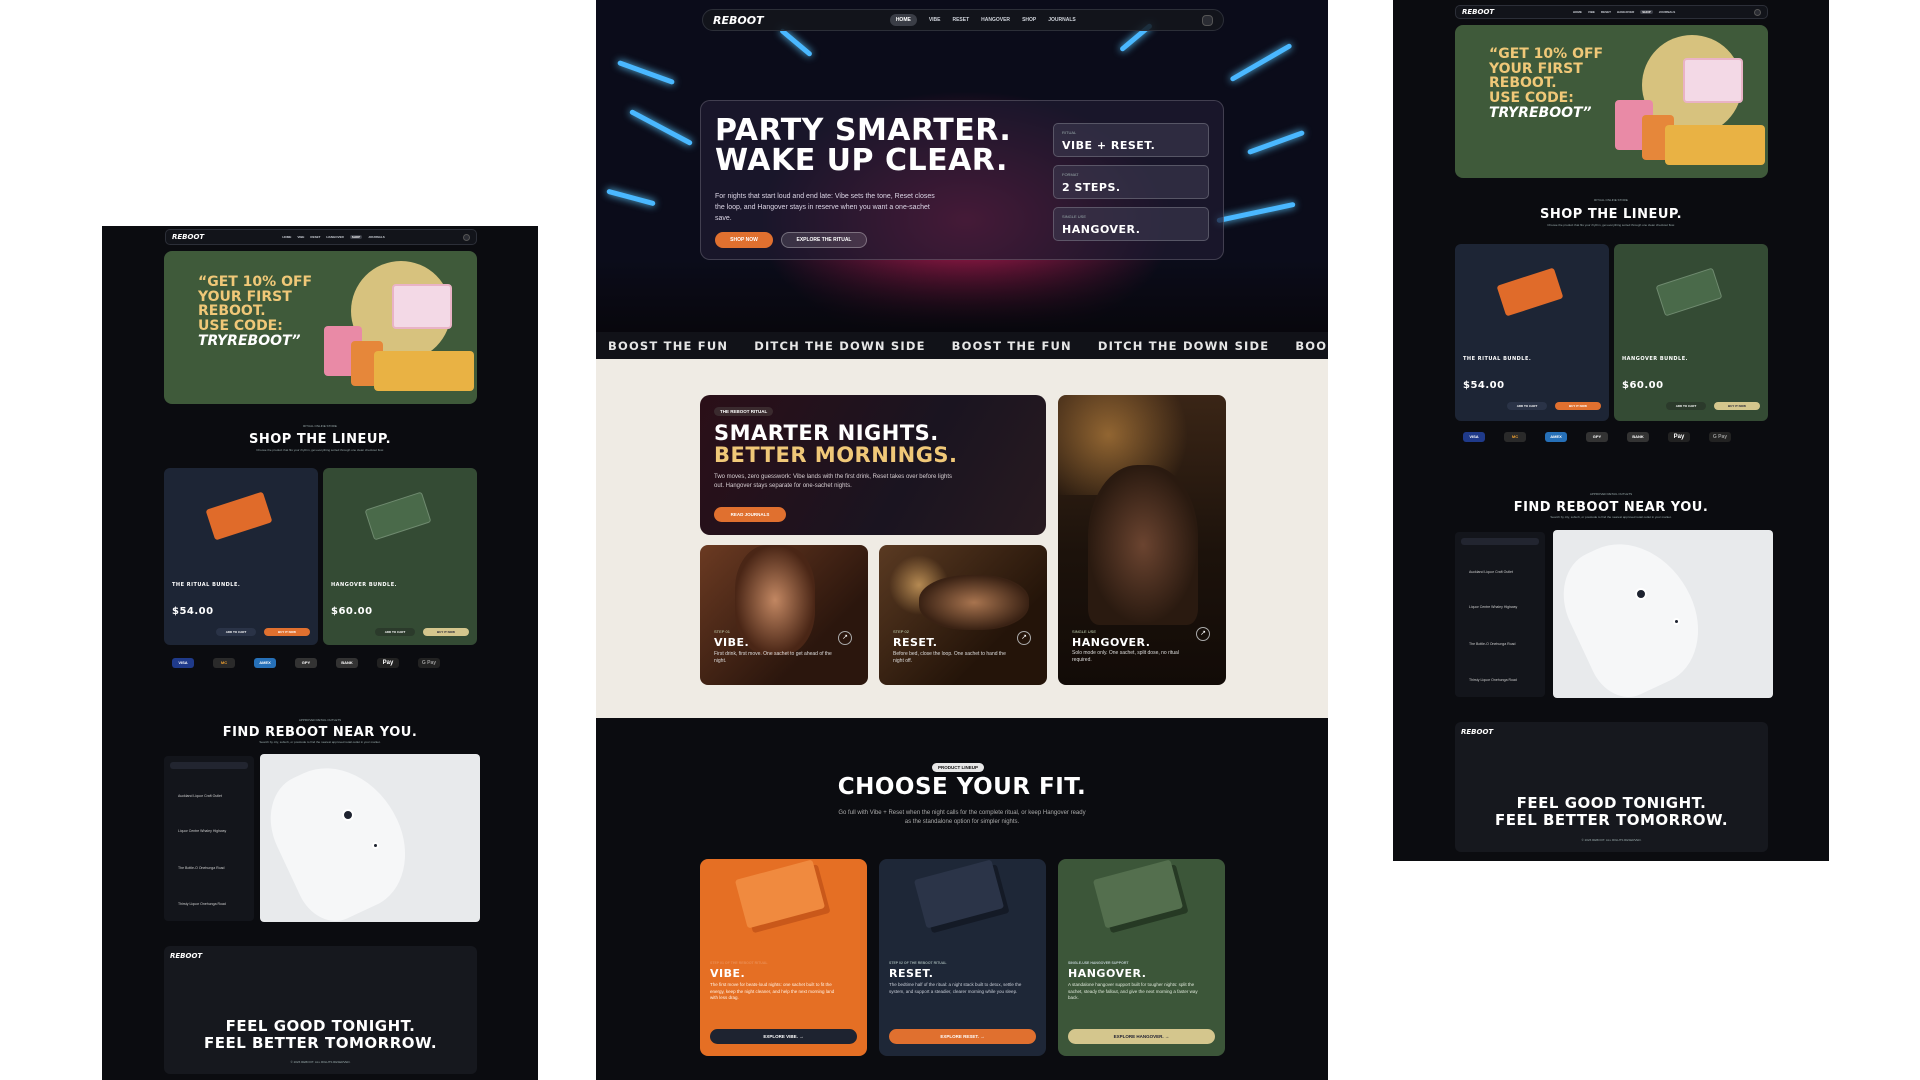  I want to click on finder-title: FIND REBOOT NEAR YOU., so click(320, 732).